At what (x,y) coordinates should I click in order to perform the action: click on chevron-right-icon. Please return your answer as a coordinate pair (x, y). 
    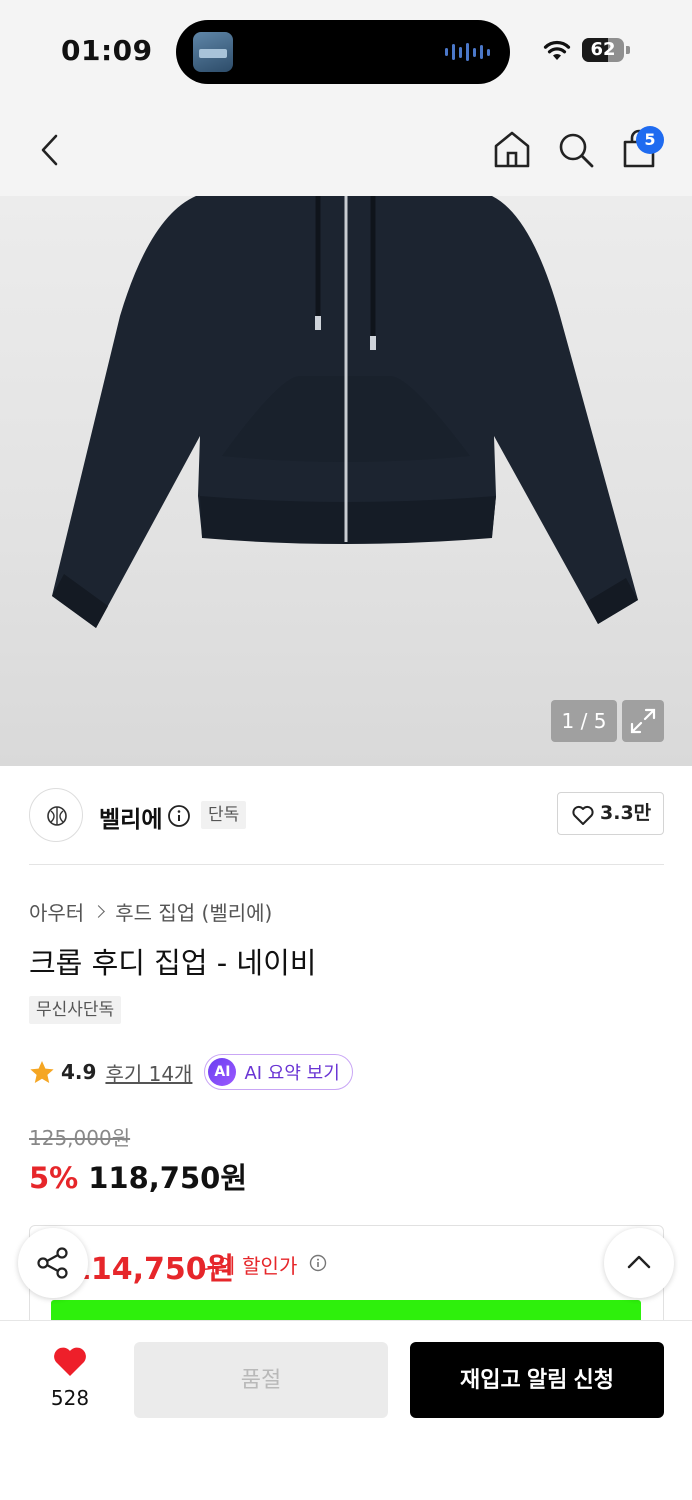
    Looking at the image, I should click on (99, 911).